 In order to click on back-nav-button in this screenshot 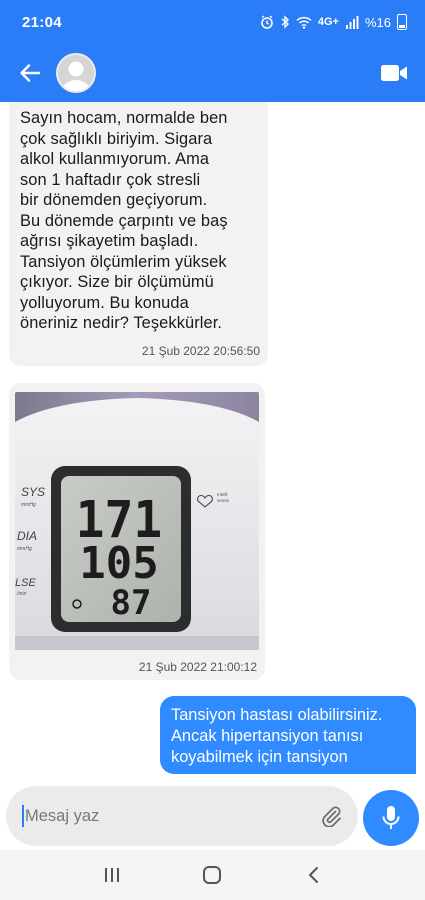, I will do `click(313, 875)`.